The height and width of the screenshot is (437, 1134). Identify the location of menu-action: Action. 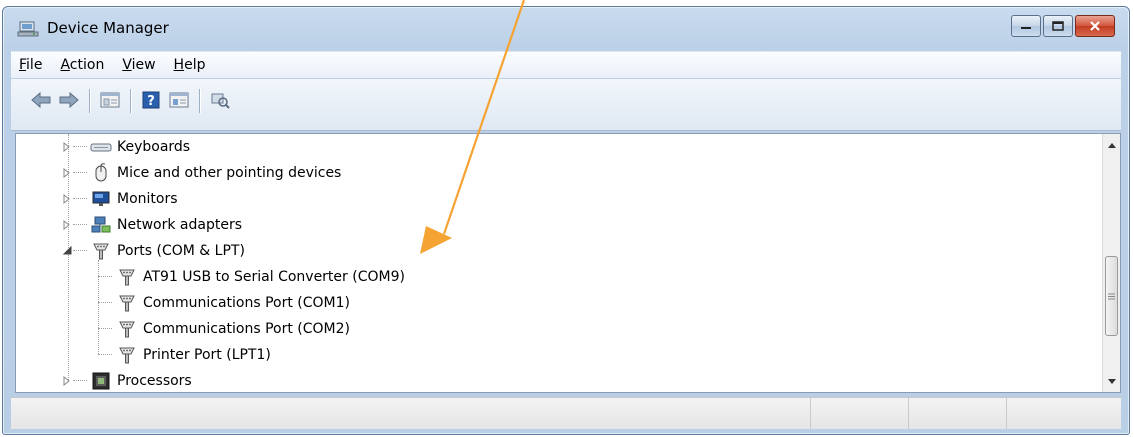
(82, 65).